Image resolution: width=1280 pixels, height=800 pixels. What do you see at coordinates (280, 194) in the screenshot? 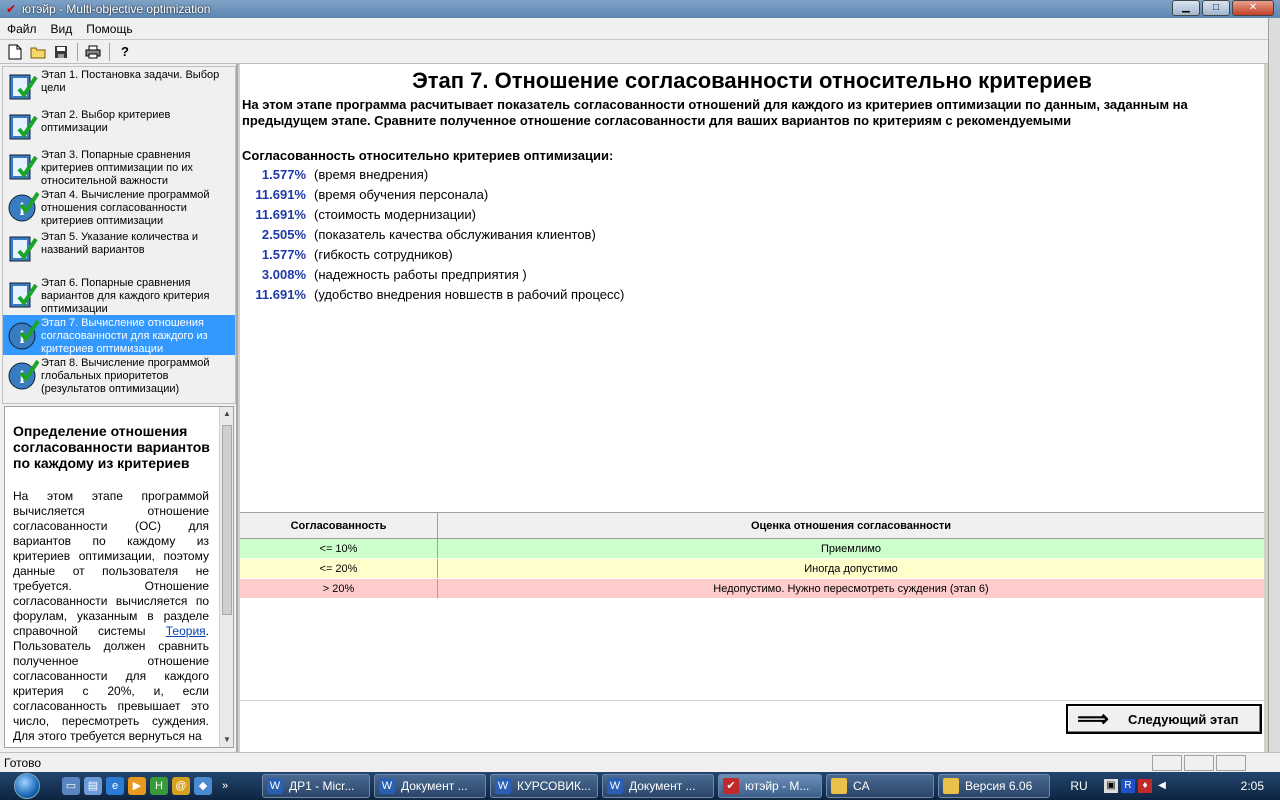
I see `criterion-value: 11.691%` at bounding box center [280, 194].